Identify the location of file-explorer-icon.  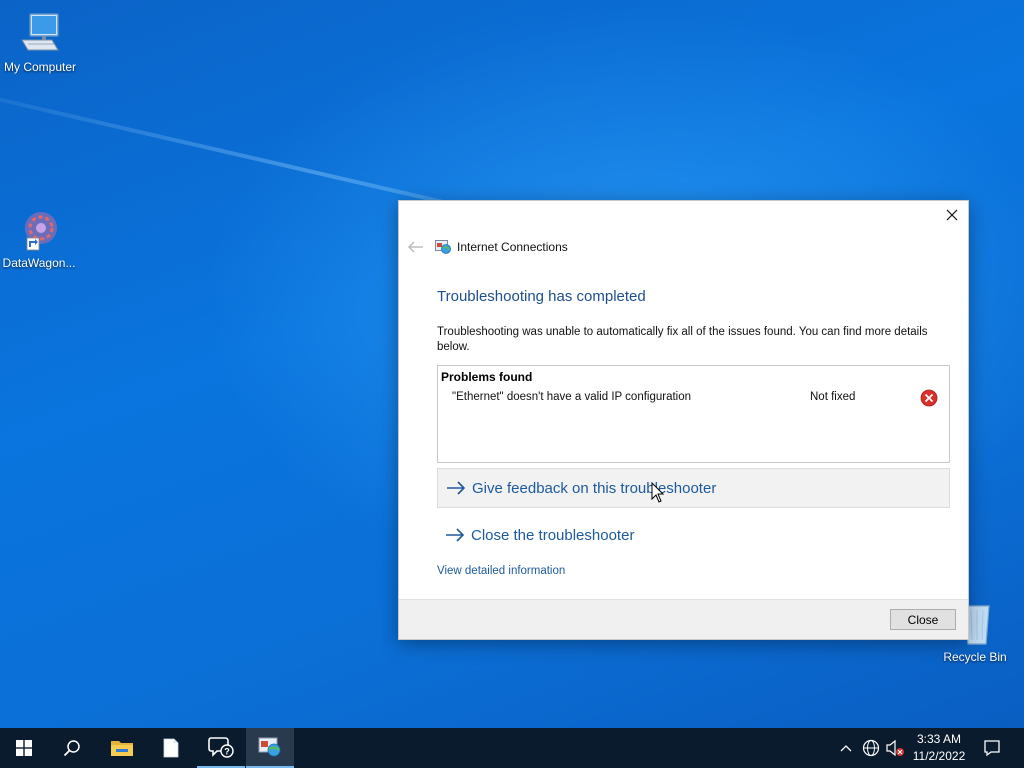
(122, 748).